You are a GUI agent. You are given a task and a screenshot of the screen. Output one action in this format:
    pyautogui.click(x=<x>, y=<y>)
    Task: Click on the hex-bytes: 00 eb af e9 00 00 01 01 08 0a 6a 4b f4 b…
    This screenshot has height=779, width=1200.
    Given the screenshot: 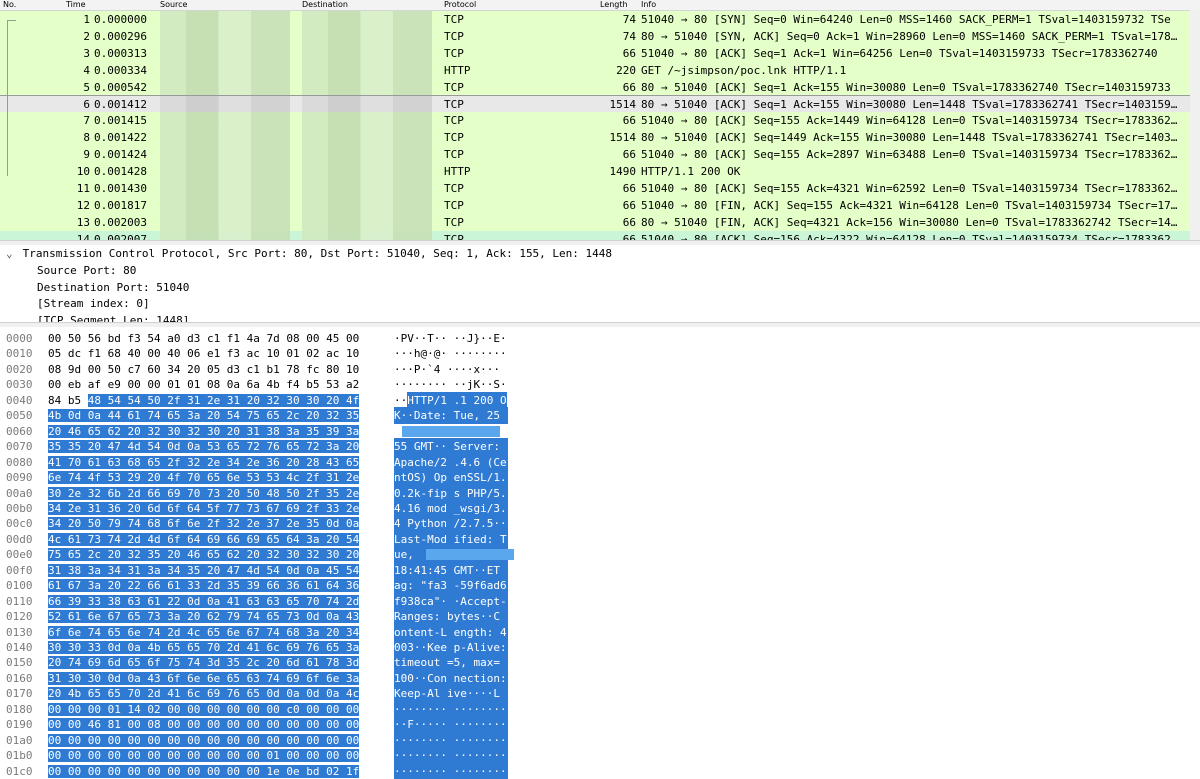 What is the action you would take?
    pyautogui.click(x=211, y=384)
    